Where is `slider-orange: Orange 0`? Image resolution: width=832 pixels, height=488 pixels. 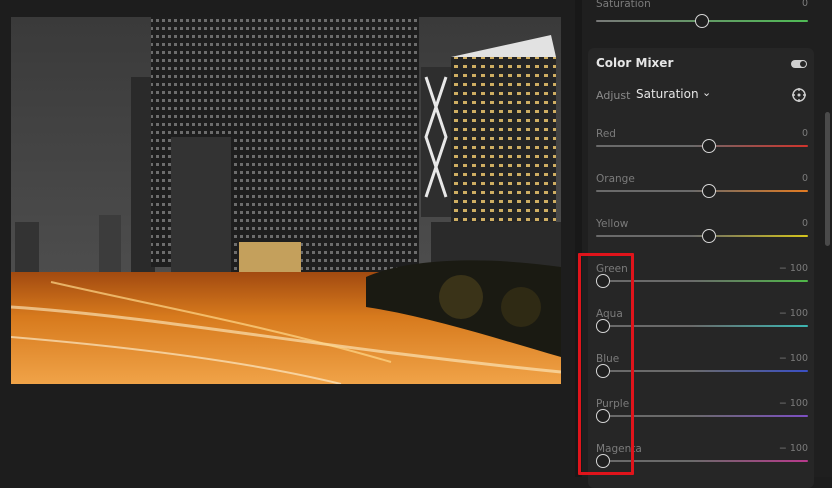
slider-orange: Orange 0 is located at coordinates (702, 193).